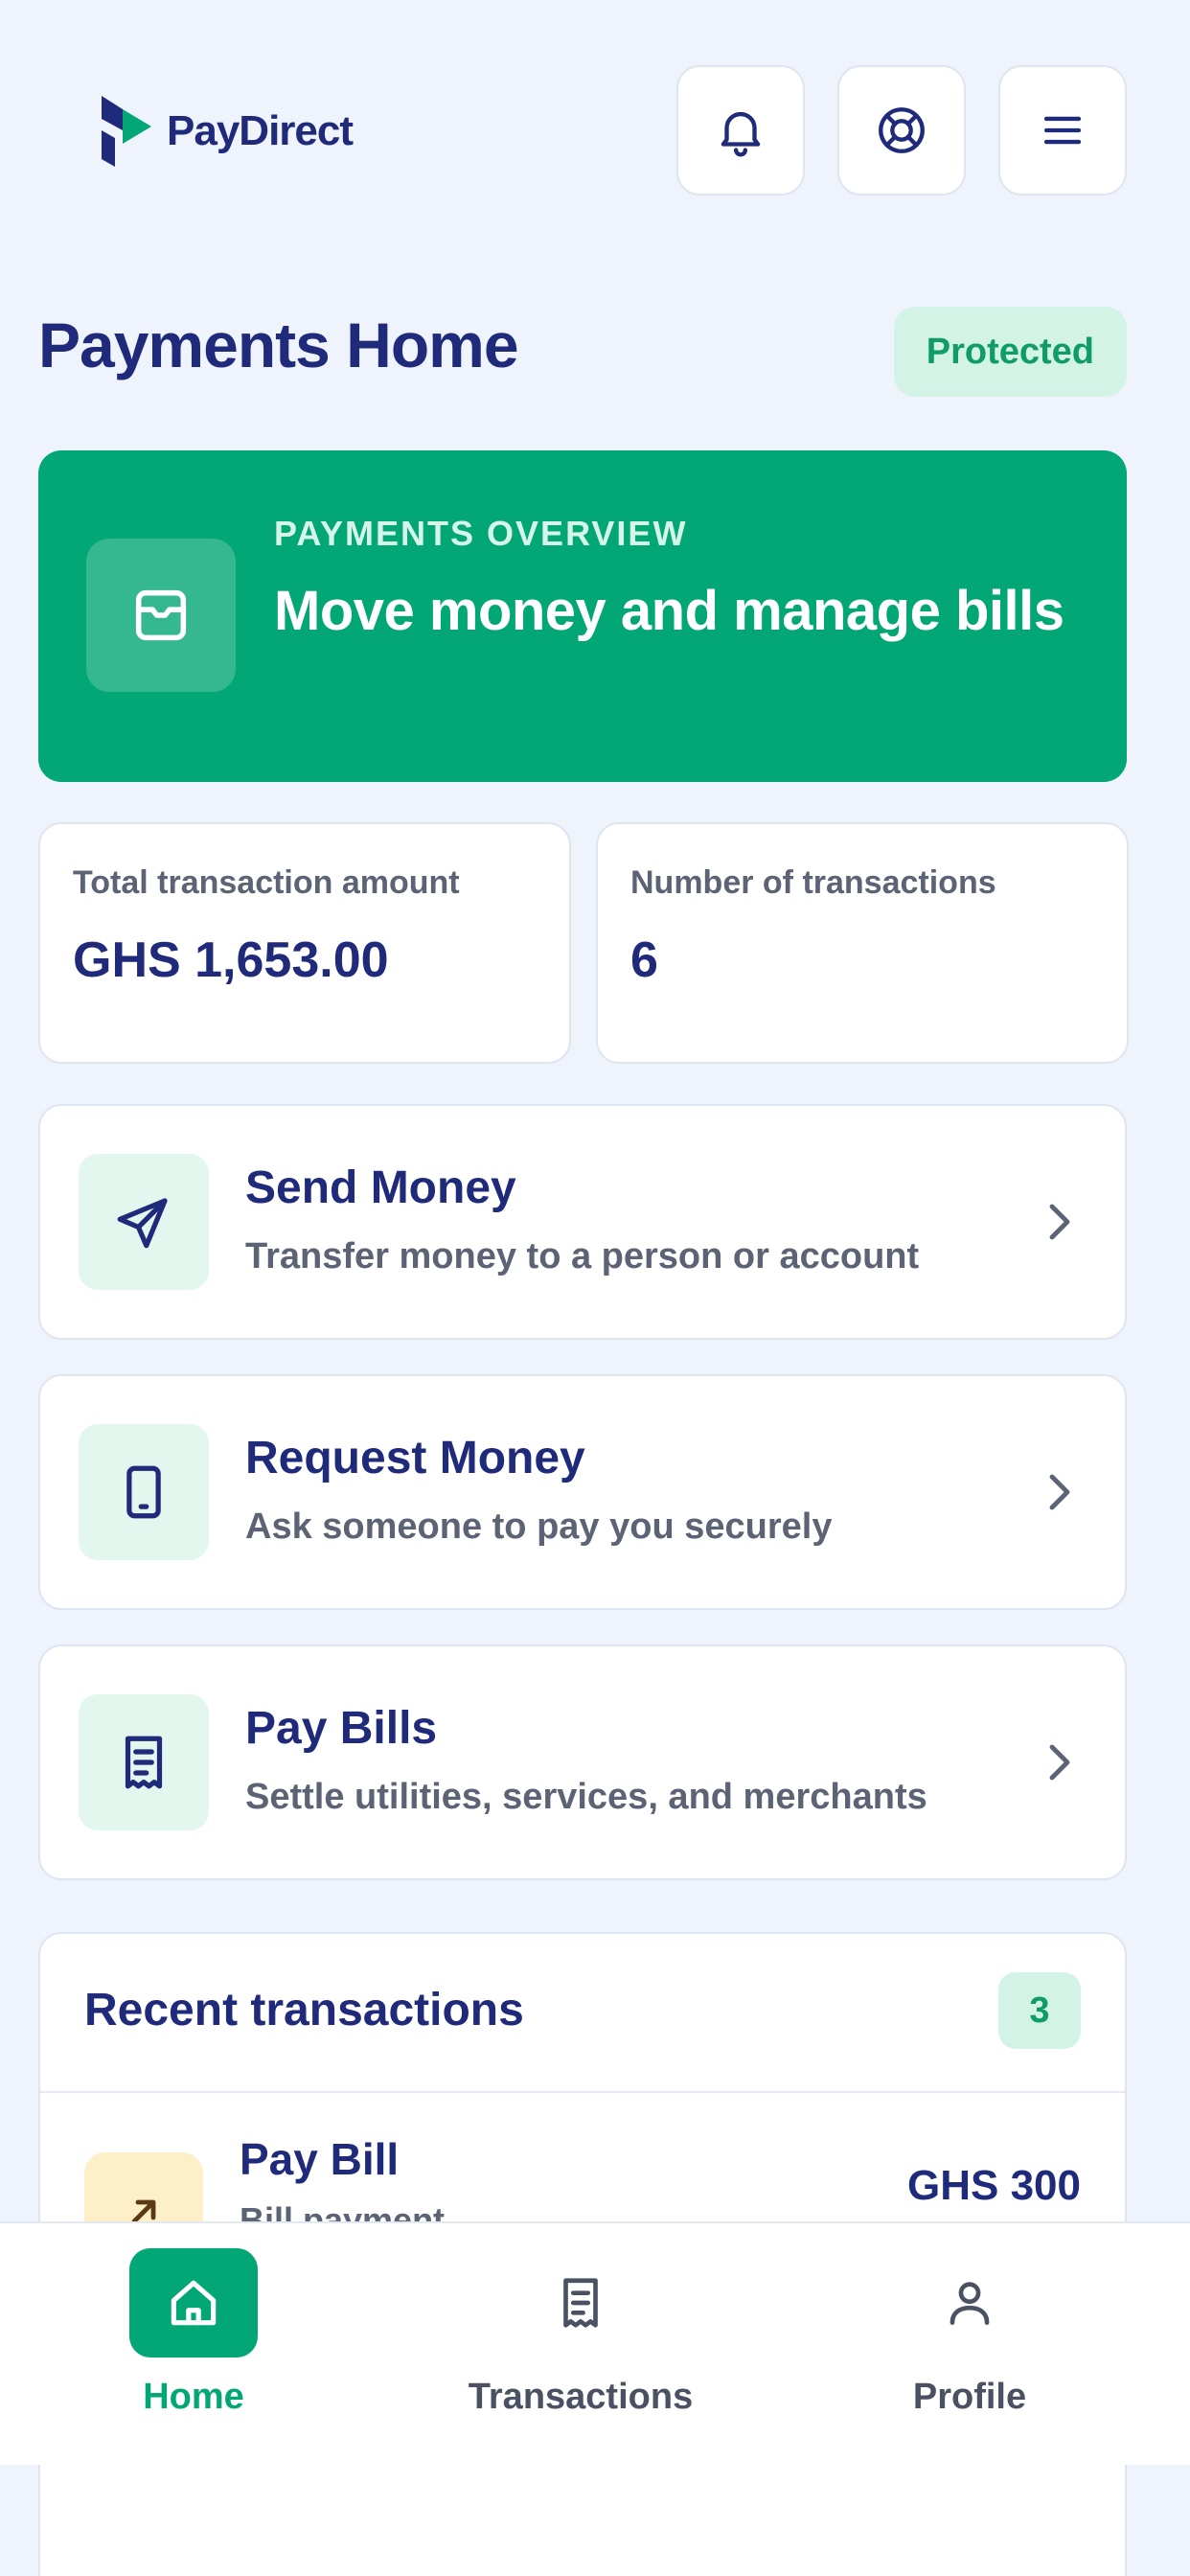  I want to click on stat-card-transaction-count: Number of transactions 6, so click(863, 943).